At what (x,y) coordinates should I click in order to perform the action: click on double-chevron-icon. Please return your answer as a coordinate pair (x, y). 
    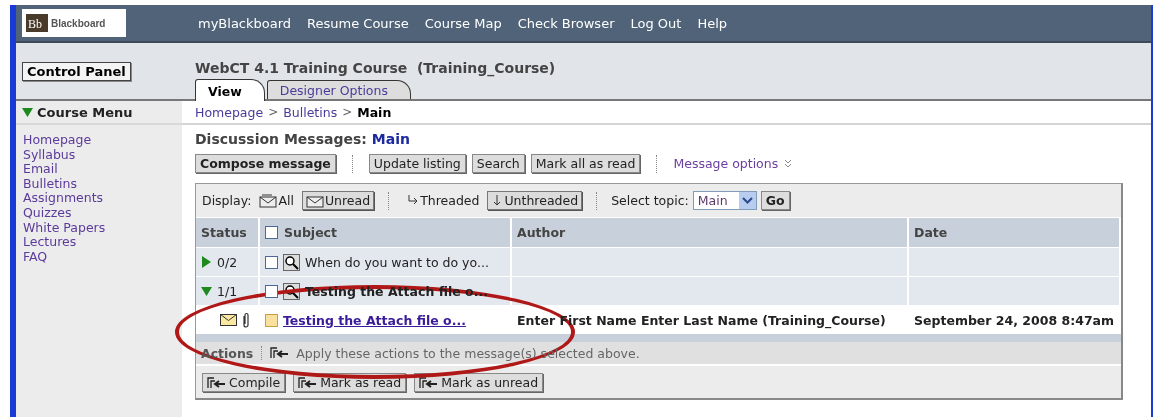
    Looking at the image, I should click on (788, 163).